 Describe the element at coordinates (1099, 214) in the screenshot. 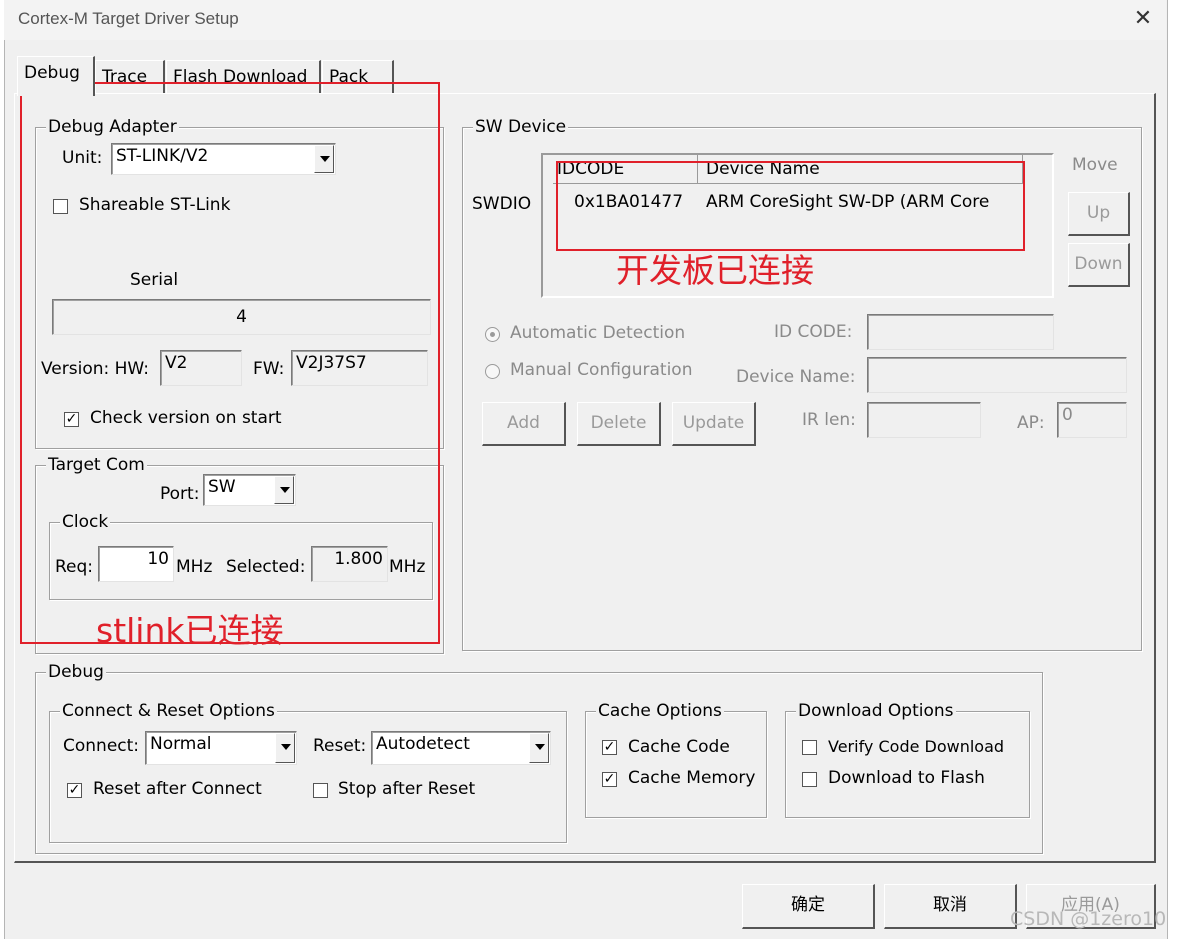

I see `up-button: Up` at that location.